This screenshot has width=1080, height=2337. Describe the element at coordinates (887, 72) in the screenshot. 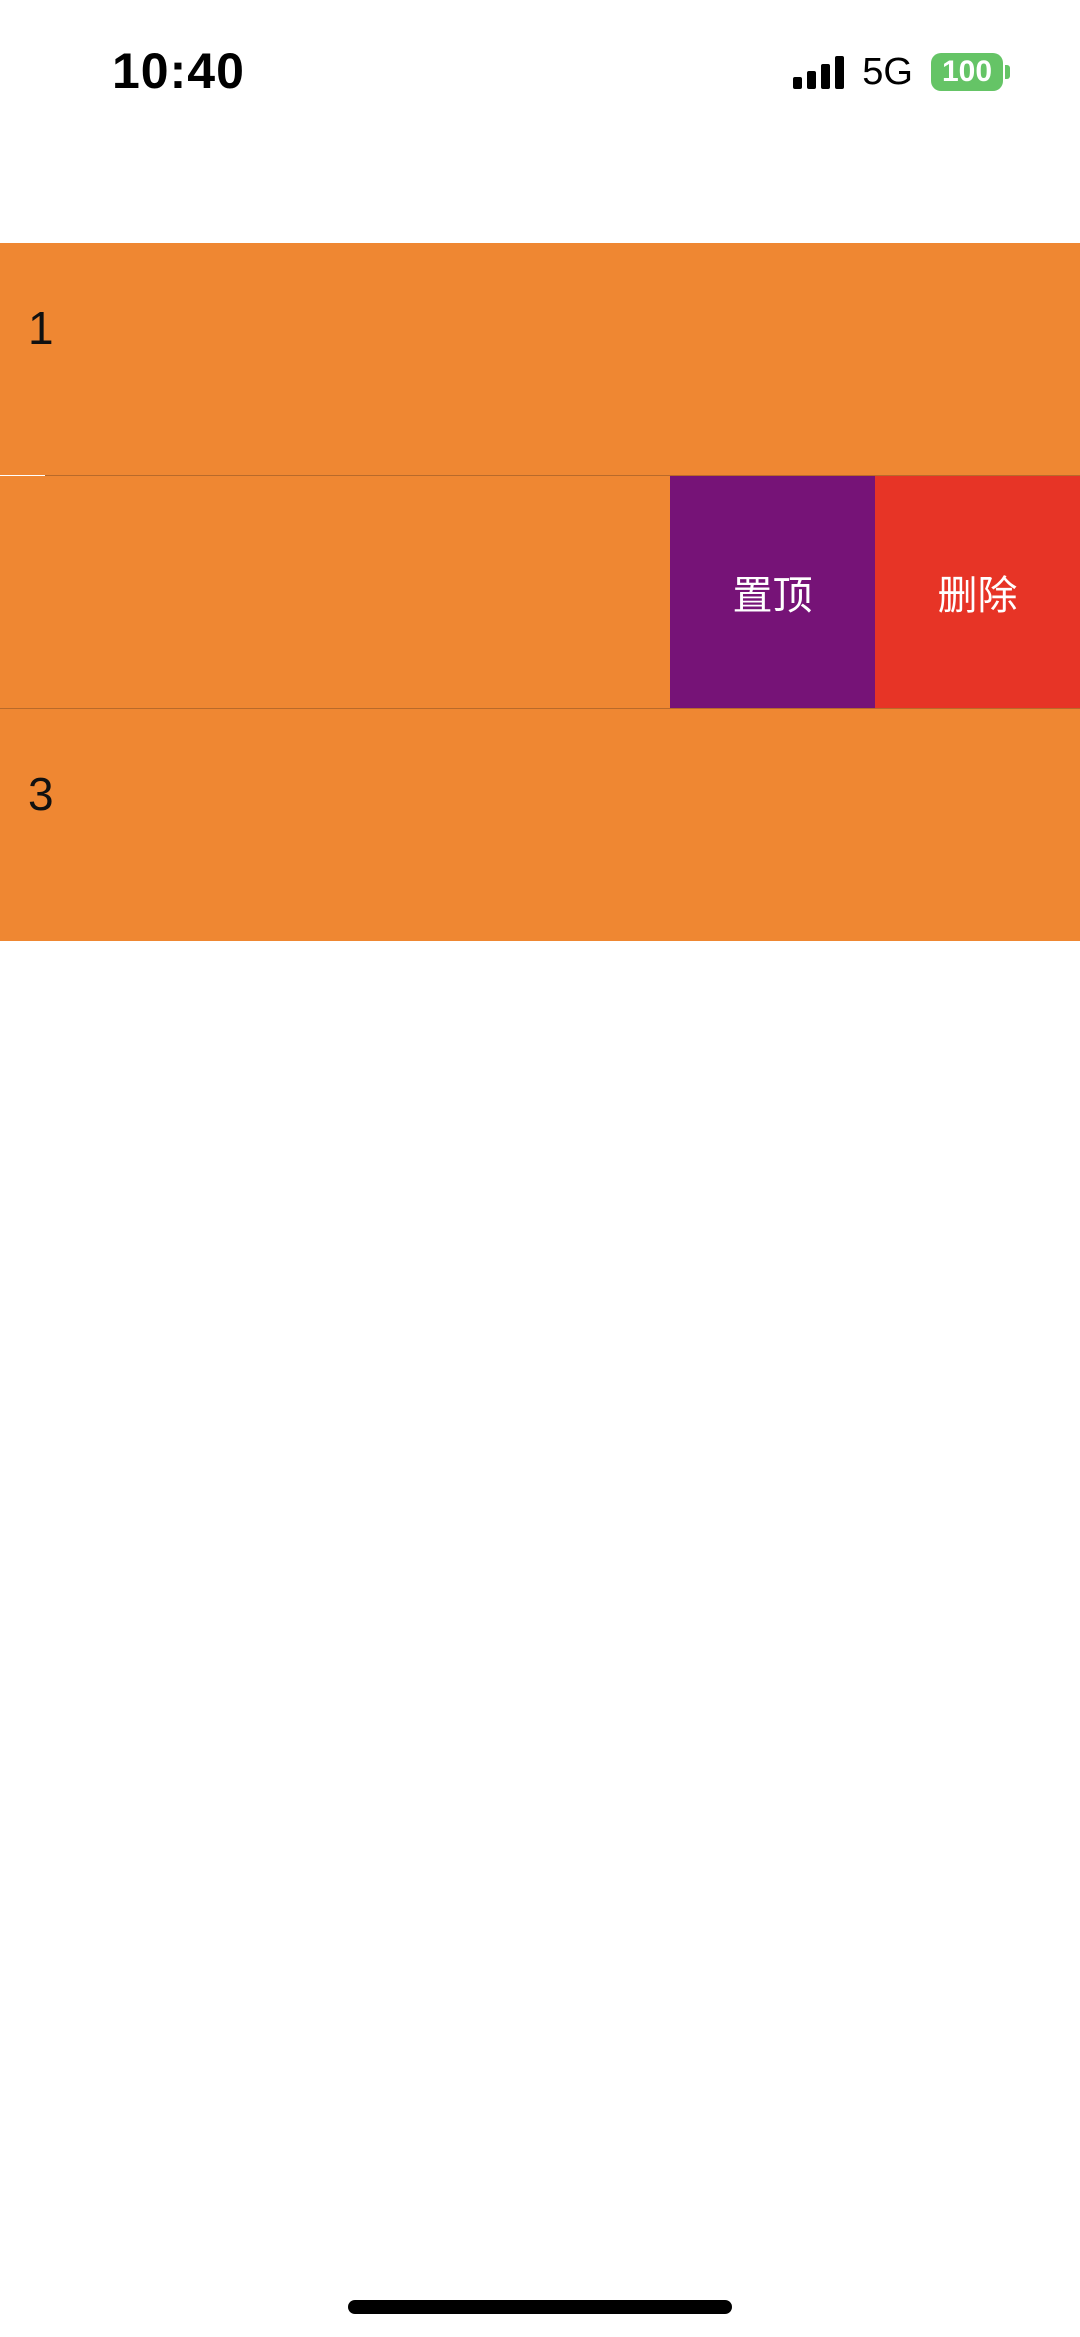

I see `network-type: 5G` at that location.